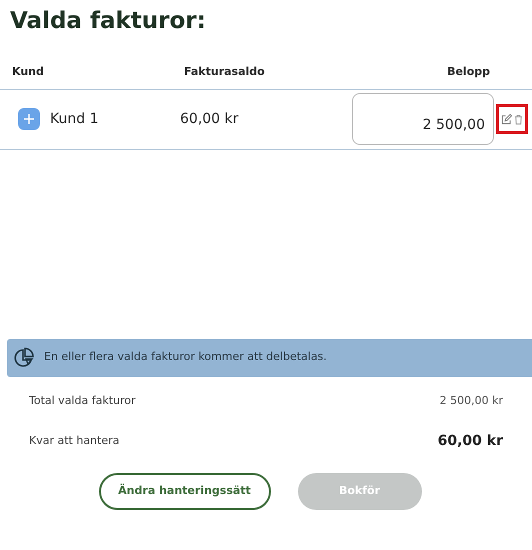 The height and width of the screenshot is (550, 532). What do you see at coordinates (423, 119) in the screenshot?
I see `amount-field: 2 500,00` at bounding box center [423, 119].